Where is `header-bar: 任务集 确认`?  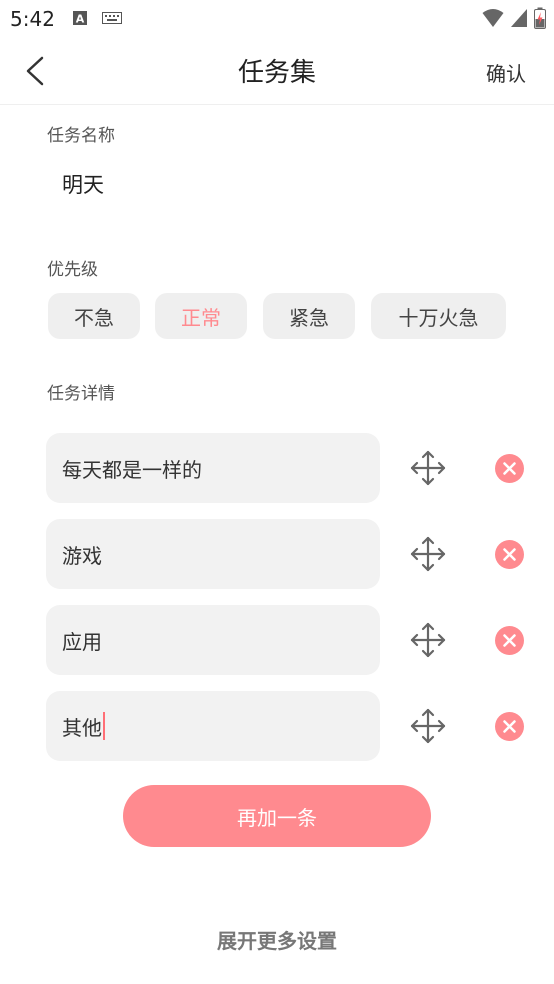 header-bar: 任务集 确认 is located at coordinates (277, 71).